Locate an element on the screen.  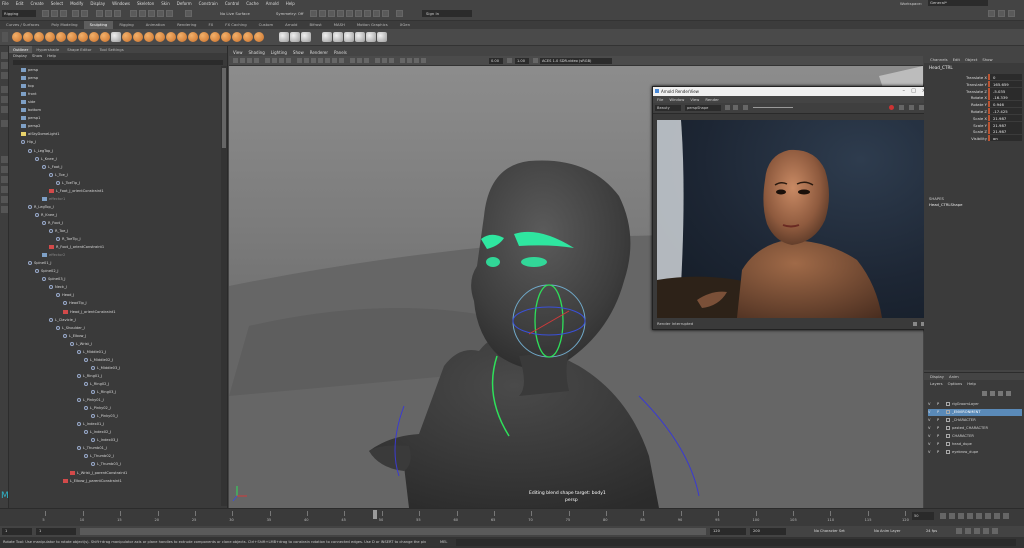
aov-select: Beauty is located at coordinates (668, 108).